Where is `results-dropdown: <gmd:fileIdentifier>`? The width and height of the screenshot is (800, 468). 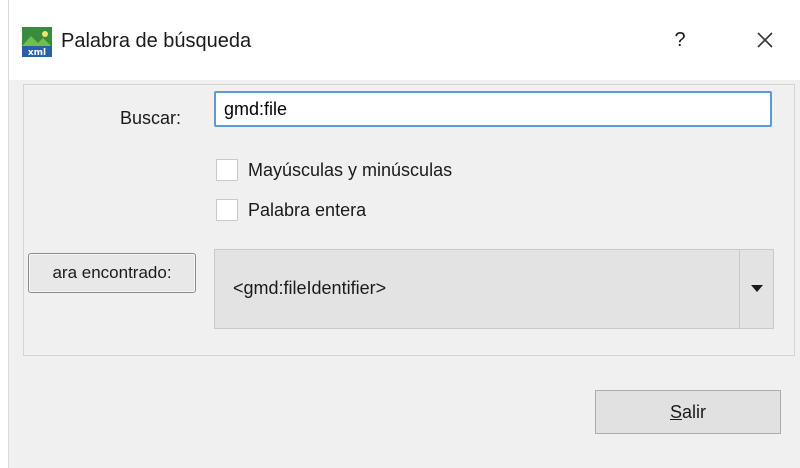 results-dropdown: <gmd:fileIdentifier> is located at coordinates (494, 289).